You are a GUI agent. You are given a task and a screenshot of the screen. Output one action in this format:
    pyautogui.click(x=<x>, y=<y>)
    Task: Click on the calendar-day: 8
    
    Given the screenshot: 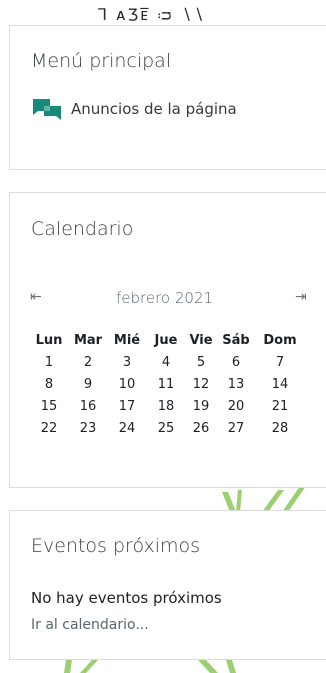 What is the action you would take?
    pyautogui.click(x=49, y=384)
    